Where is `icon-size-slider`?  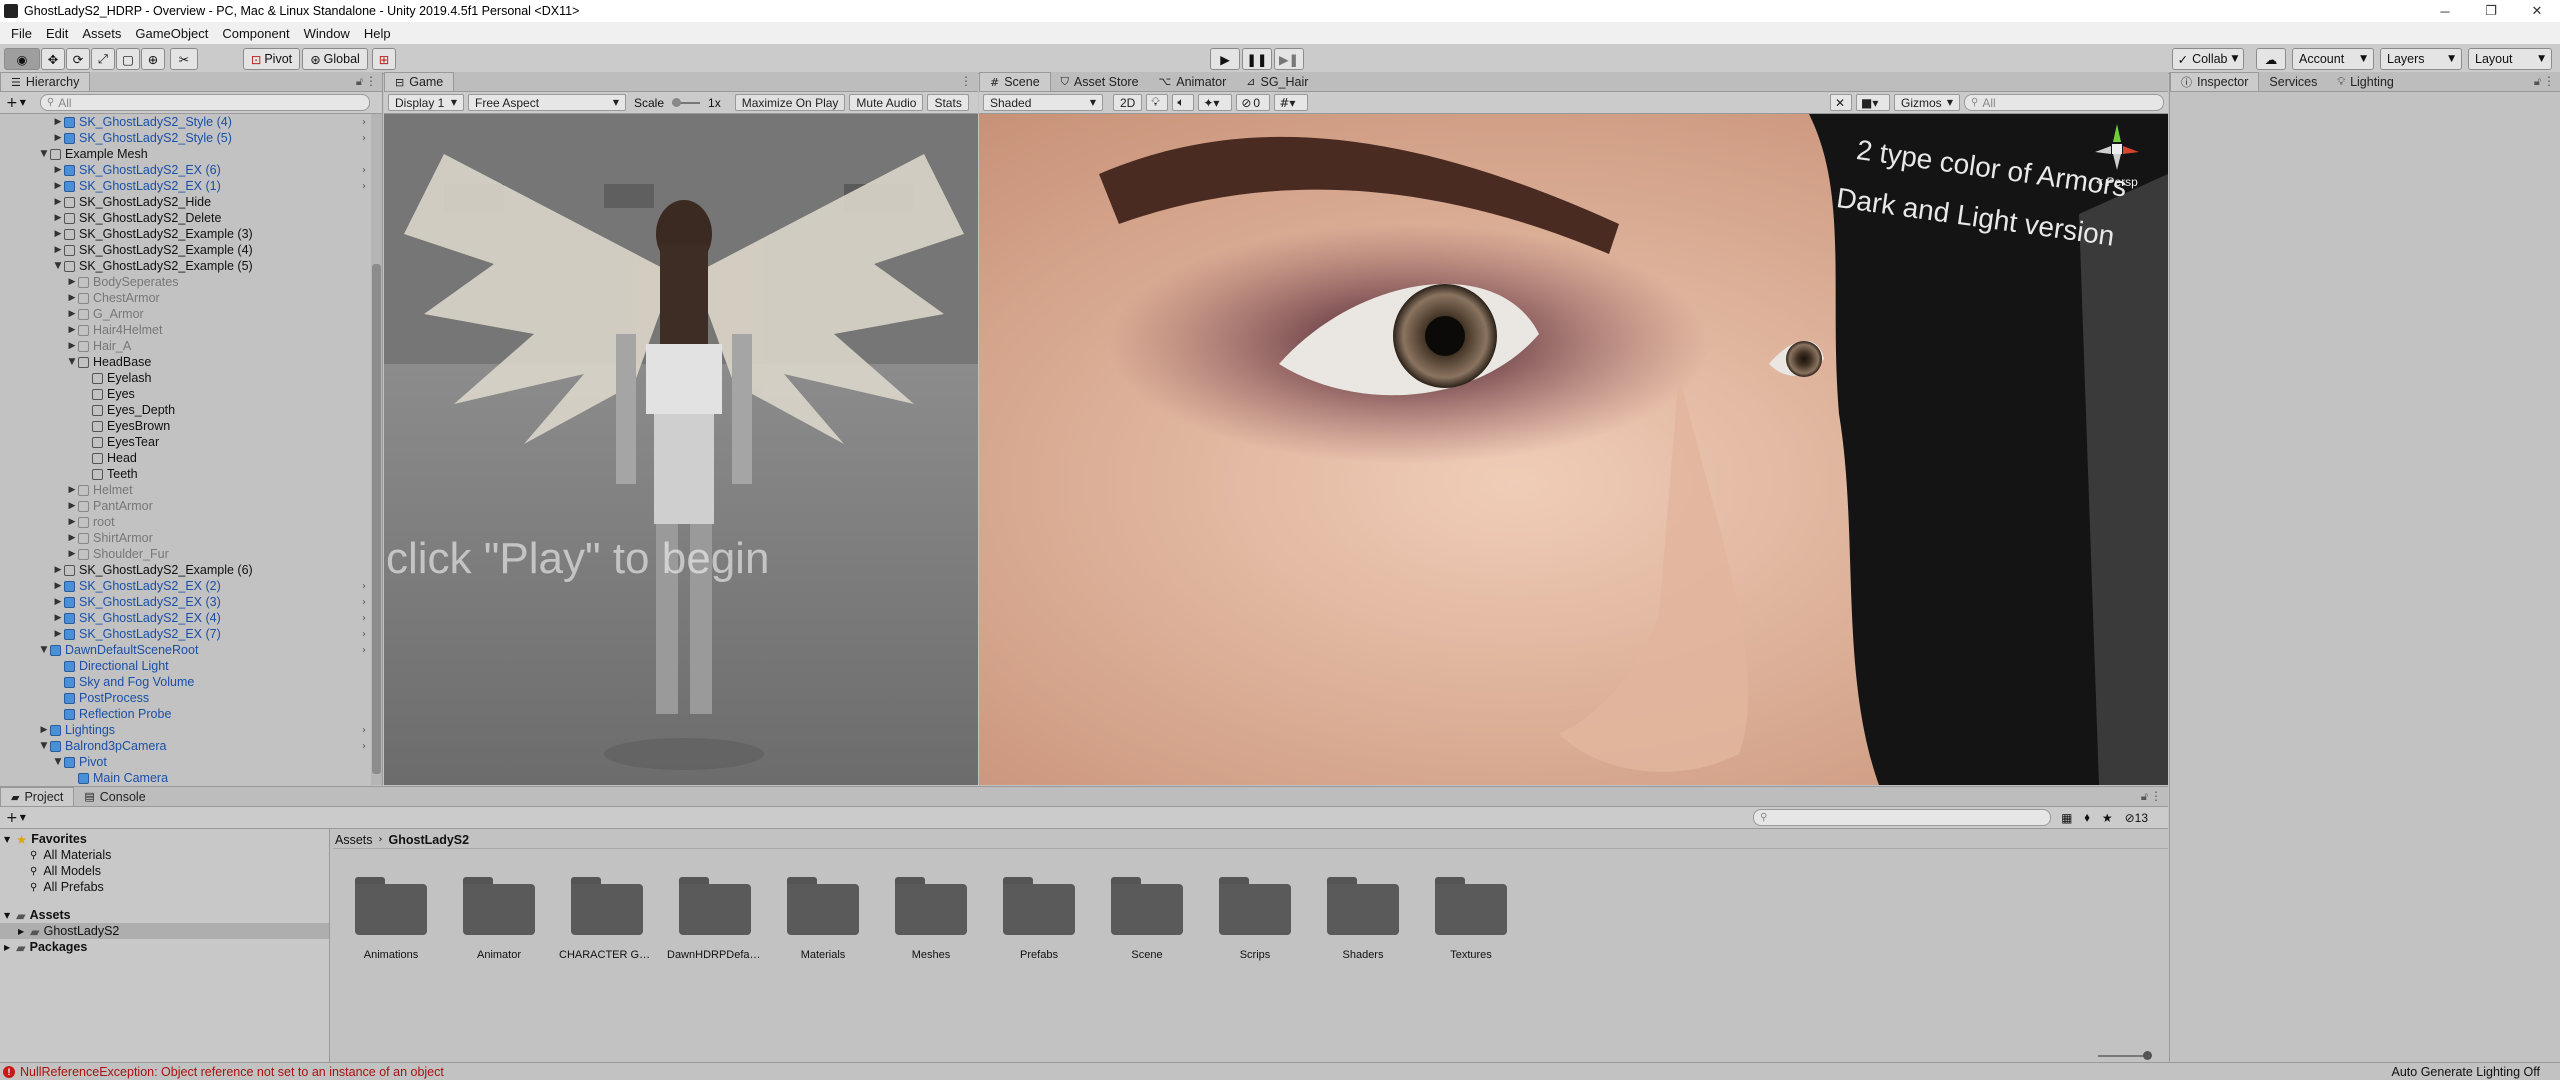
icon-size-slider is located at coordinates (2125, 1055).